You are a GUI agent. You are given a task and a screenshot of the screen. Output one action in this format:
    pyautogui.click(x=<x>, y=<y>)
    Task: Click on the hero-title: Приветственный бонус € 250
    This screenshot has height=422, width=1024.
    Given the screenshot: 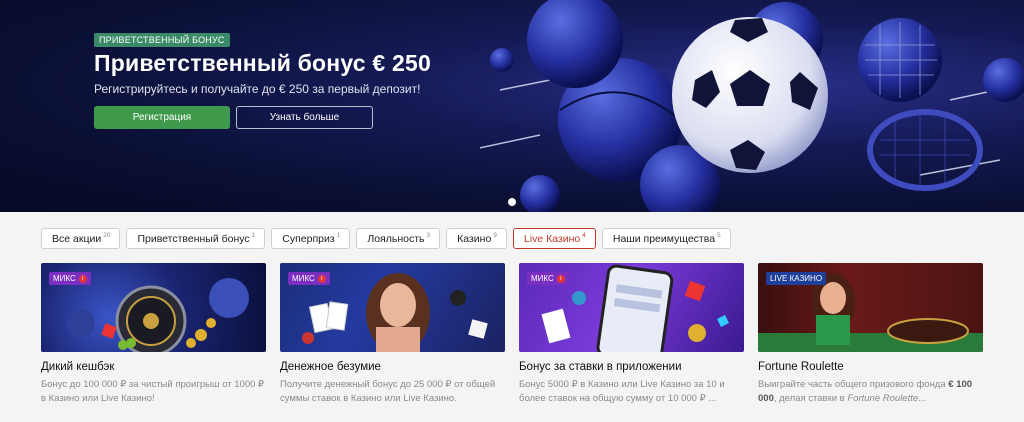 What is the action you would take?
    pyautogui.click(x=262, y=63)
    